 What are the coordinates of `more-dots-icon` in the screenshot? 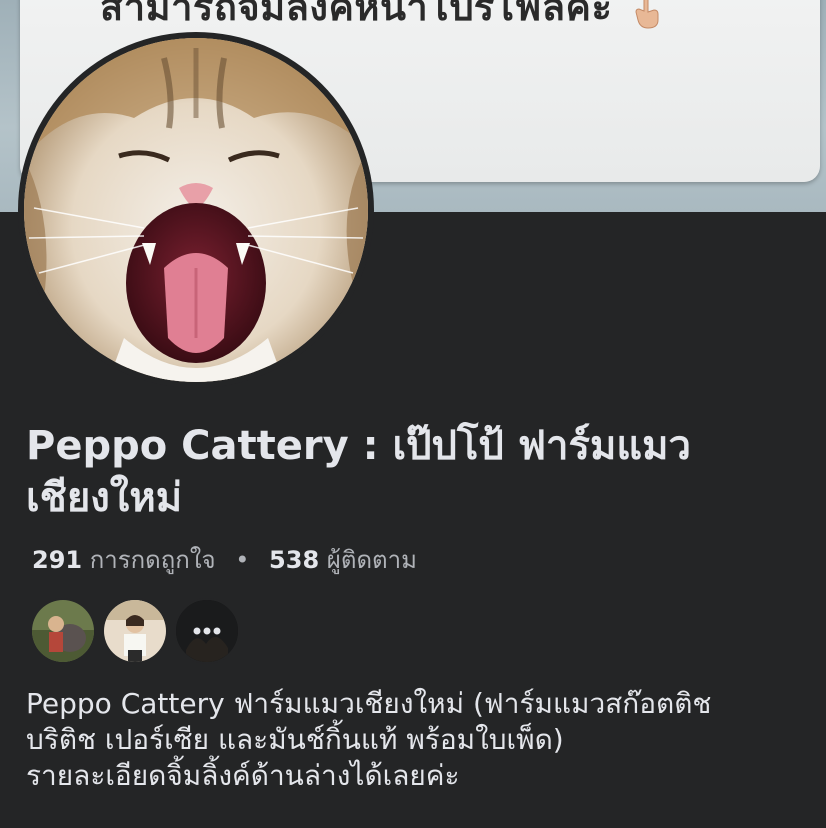 It's located at (207, 631).